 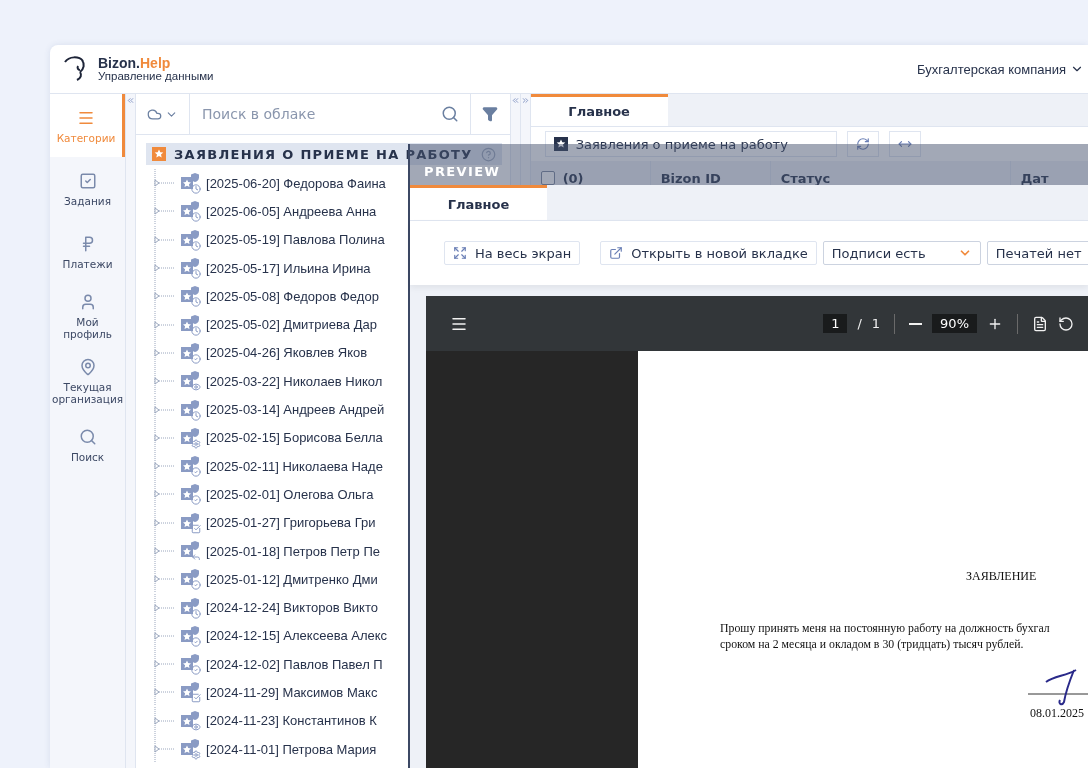 I want to click on fit-page-button, so click(x=1040, y=323).